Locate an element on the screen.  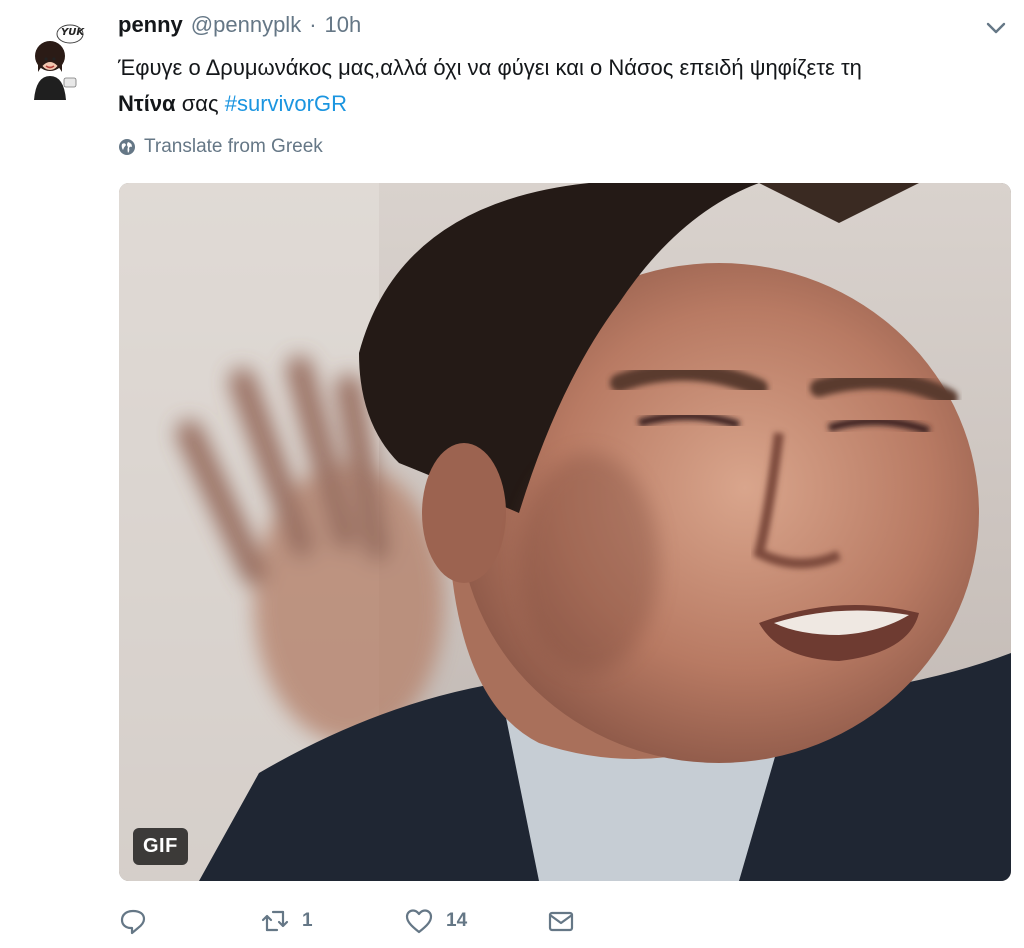
tweet-text-line2: Ντίνα σας #survivorGR is located at coordinates (558, 104).